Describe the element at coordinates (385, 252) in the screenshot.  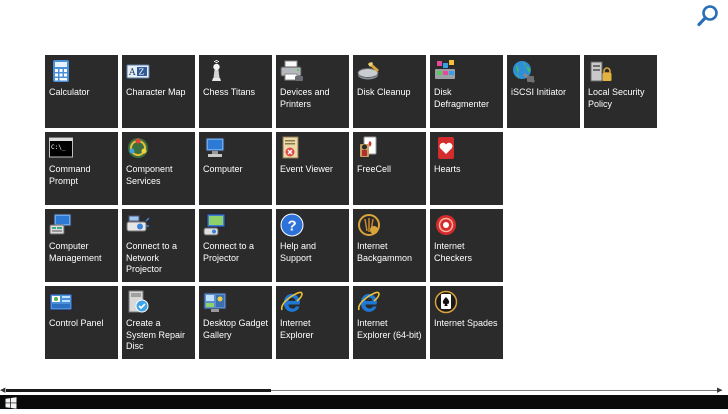
I see `app-tile-label: Internet Backgammon` at that location.